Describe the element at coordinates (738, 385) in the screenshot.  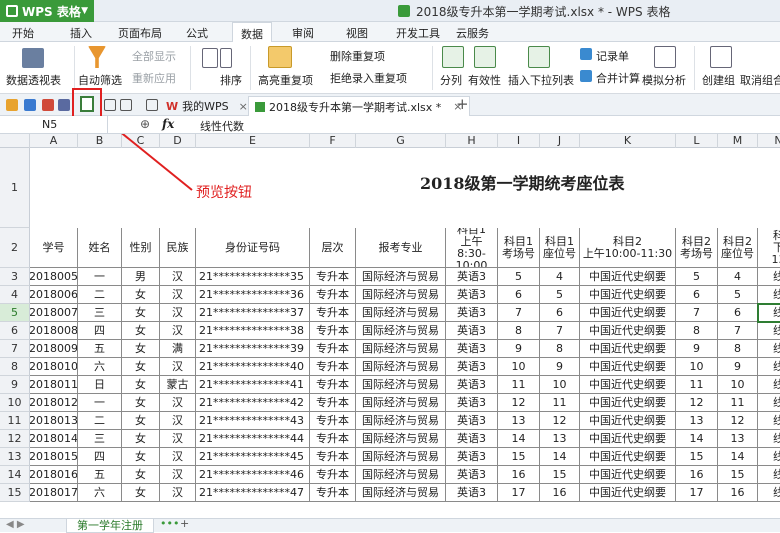
I see `cell-M9: 10` at that location.